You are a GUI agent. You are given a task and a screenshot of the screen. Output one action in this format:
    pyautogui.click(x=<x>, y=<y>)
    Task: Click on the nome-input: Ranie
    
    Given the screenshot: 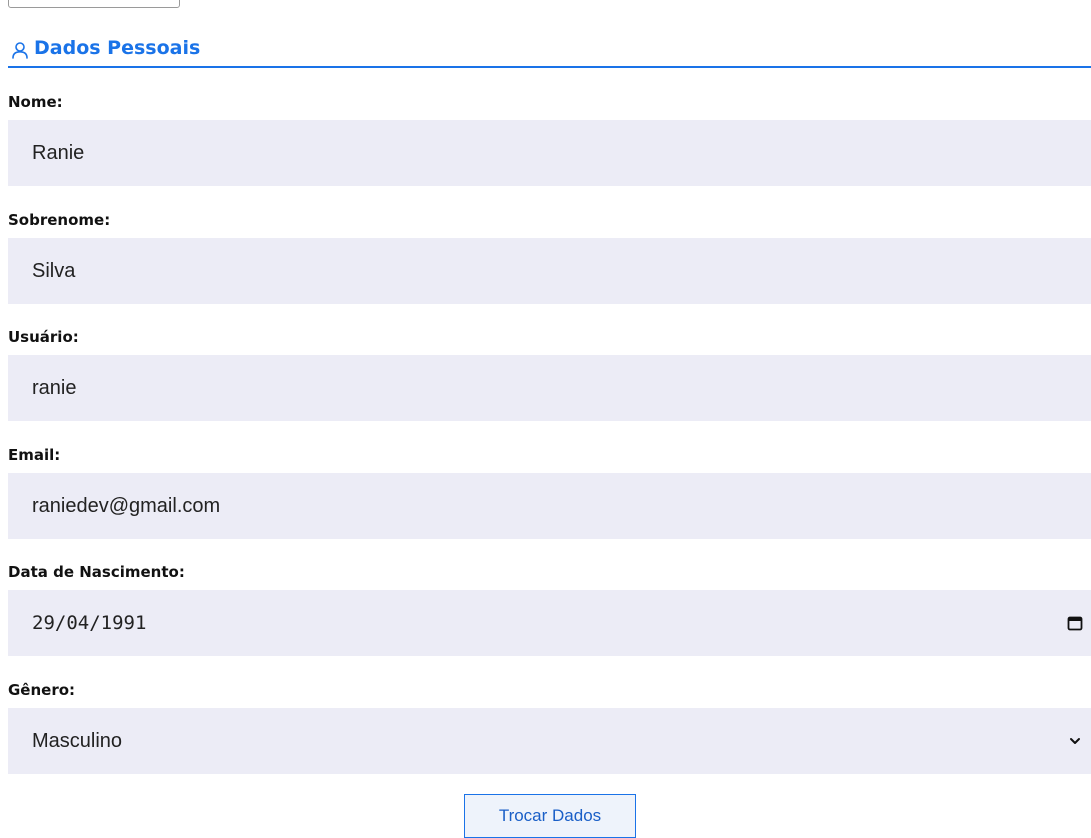 What is the action you would take?
    pyautogui.click(x=549, y=153)
    